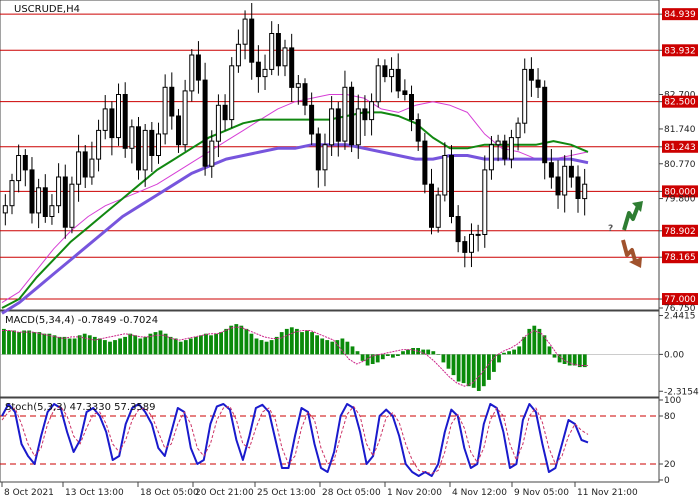  I want to click on stoch-title: Stoch(5,3,3) 47.3330 57.3589, so click(80, 407).